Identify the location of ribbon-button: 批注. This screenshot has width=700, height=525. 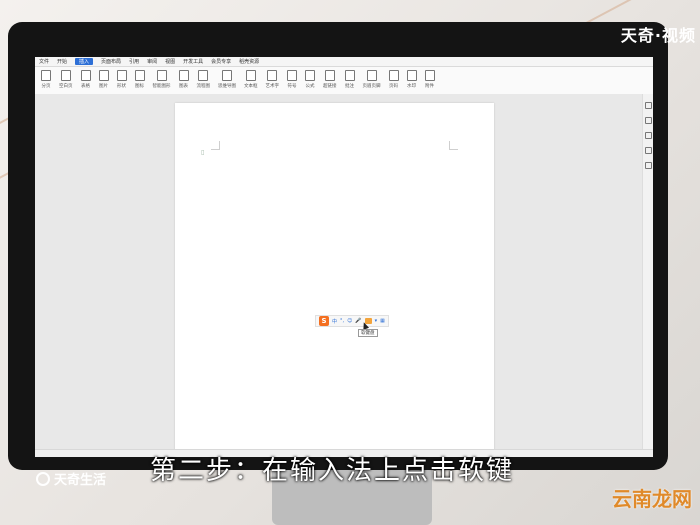
(349, 79).